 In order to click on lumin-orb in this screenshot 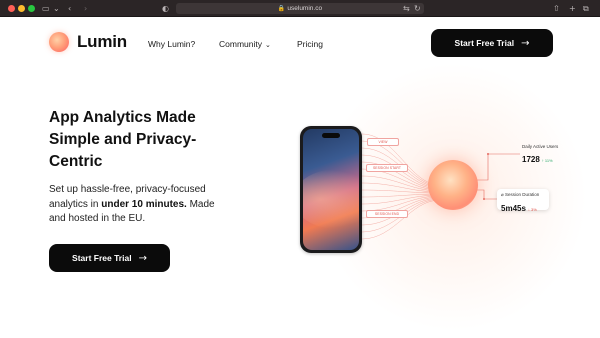, I will do `click(453, 185)`.